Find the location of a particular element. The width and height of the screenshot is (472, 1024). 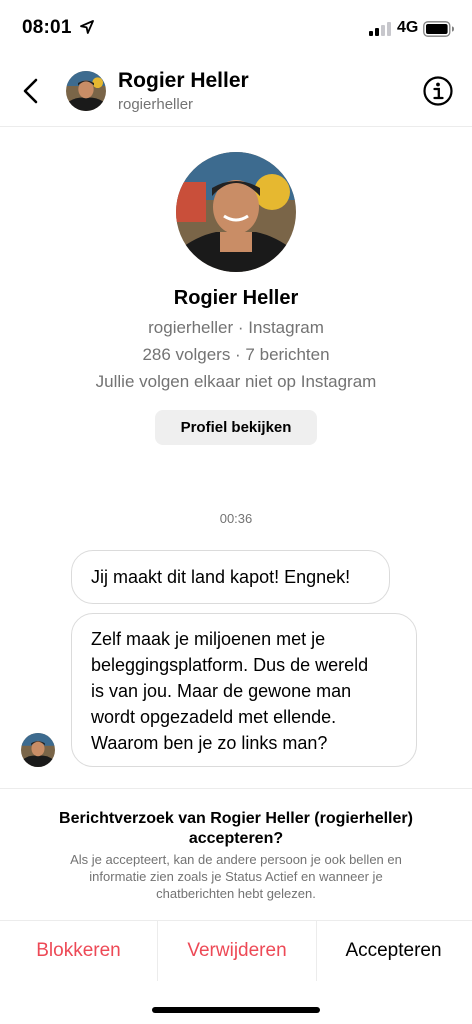

header-name: Rogier Heller is located at coordinates (183, 81).